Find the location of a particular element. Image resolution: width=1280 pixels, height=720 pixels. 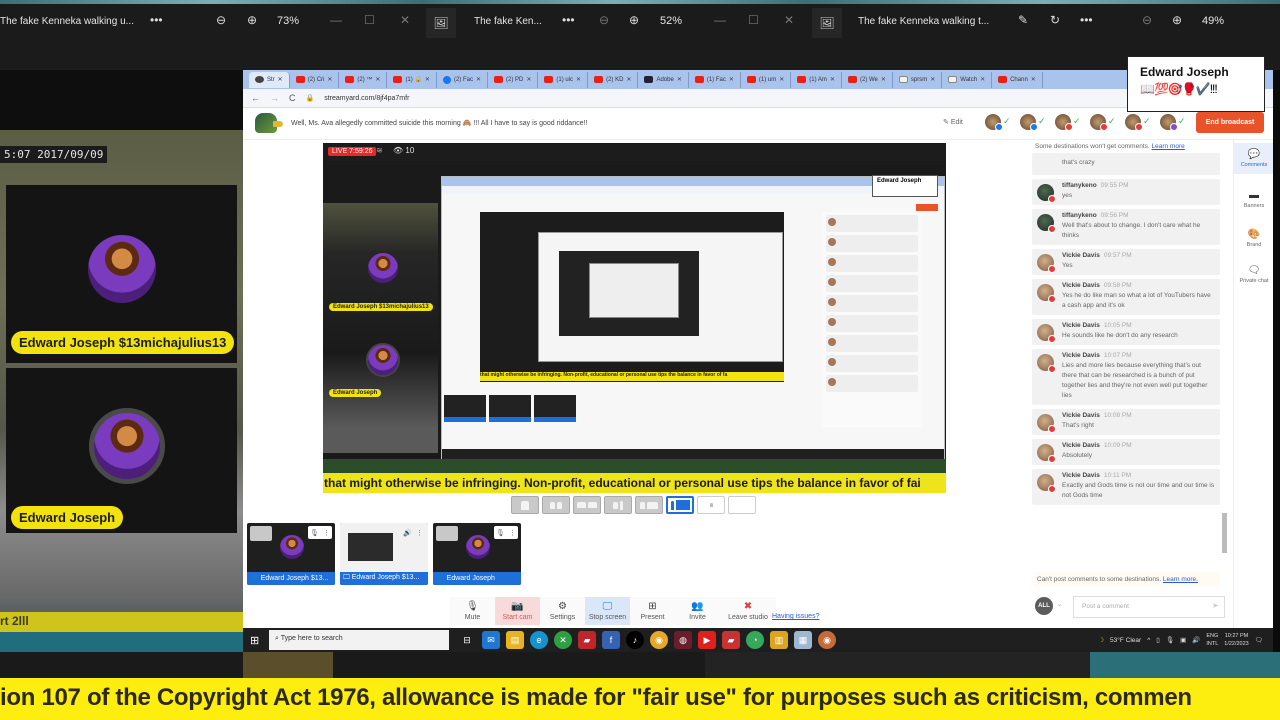

task-view-icon: ⊟ is located at coordinates (467, 640).